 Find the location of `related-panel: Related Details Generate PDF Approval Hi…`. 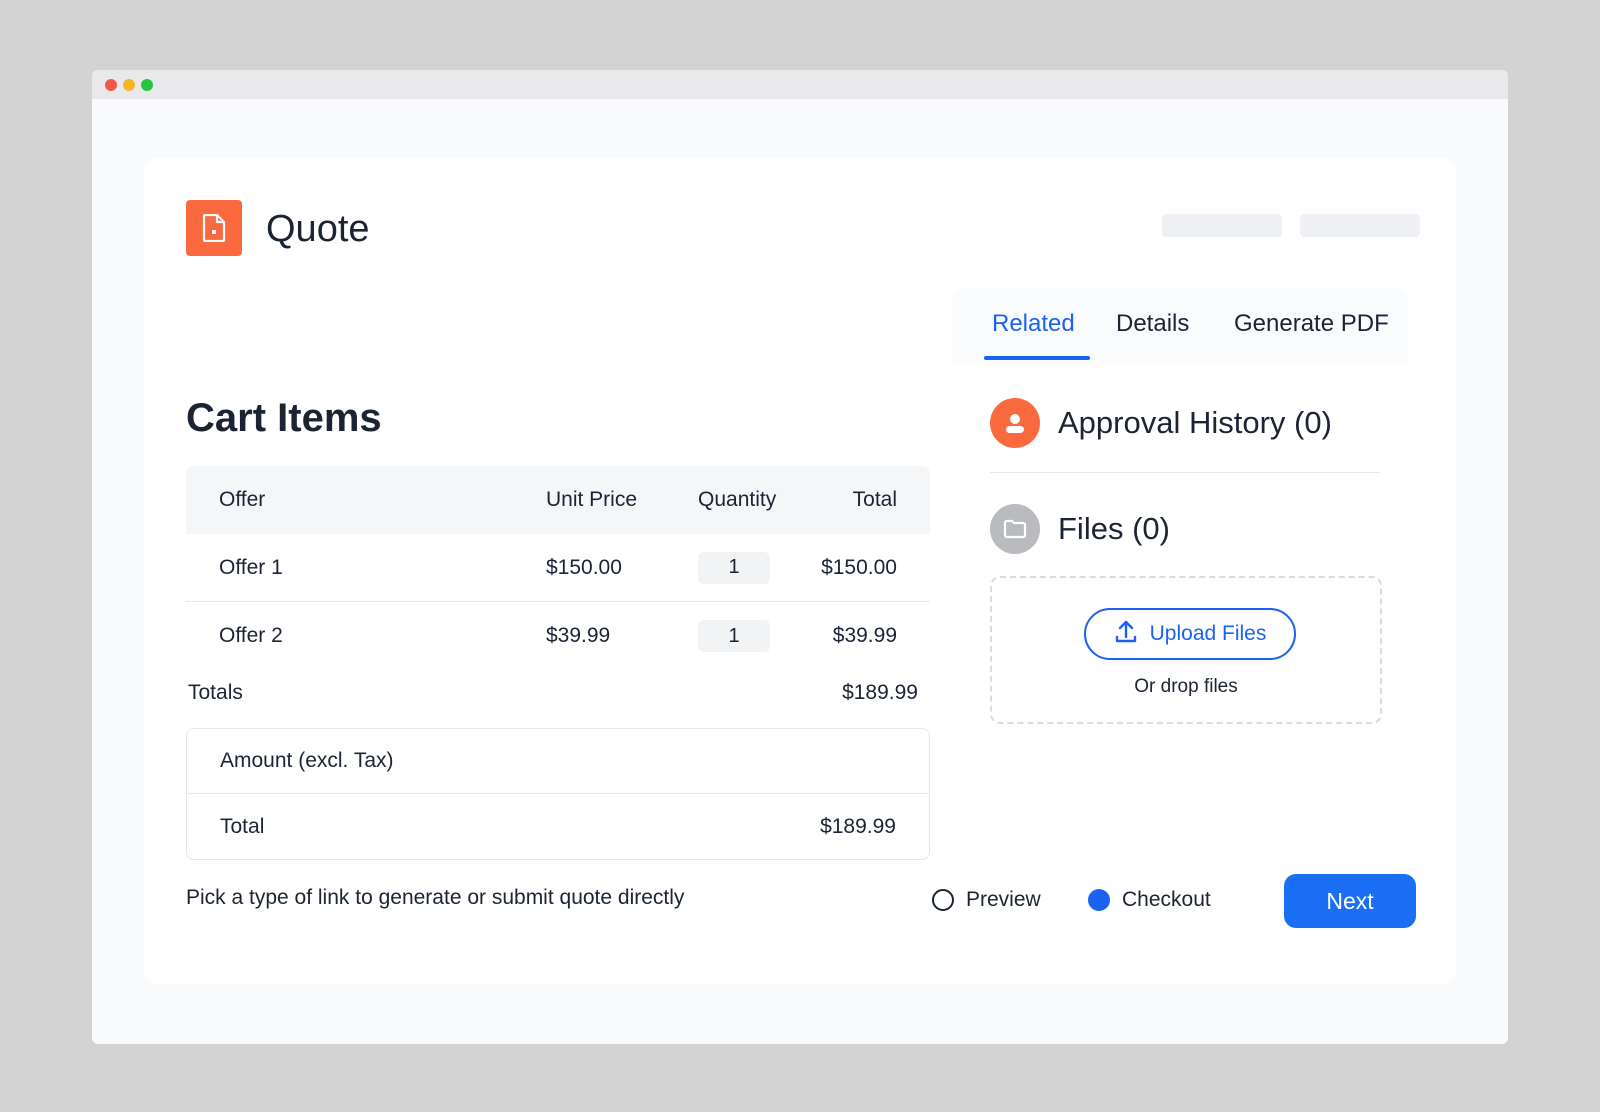

related-panel: Related Details Generate PDF Approval Hi… is located at coordinates (1180, 524).